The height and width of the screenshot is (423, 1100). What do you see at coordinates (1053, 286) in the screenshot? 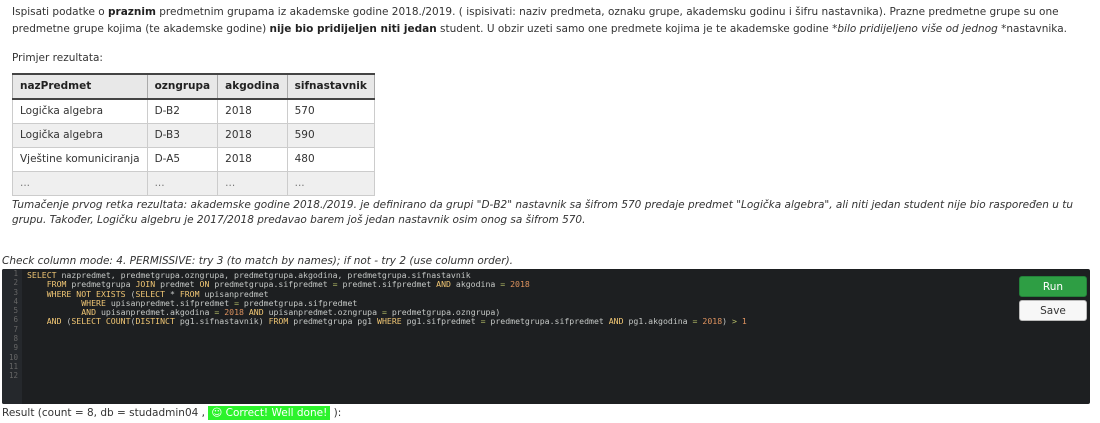
I see `run-button: Run` at bounding box center [1053, 286].